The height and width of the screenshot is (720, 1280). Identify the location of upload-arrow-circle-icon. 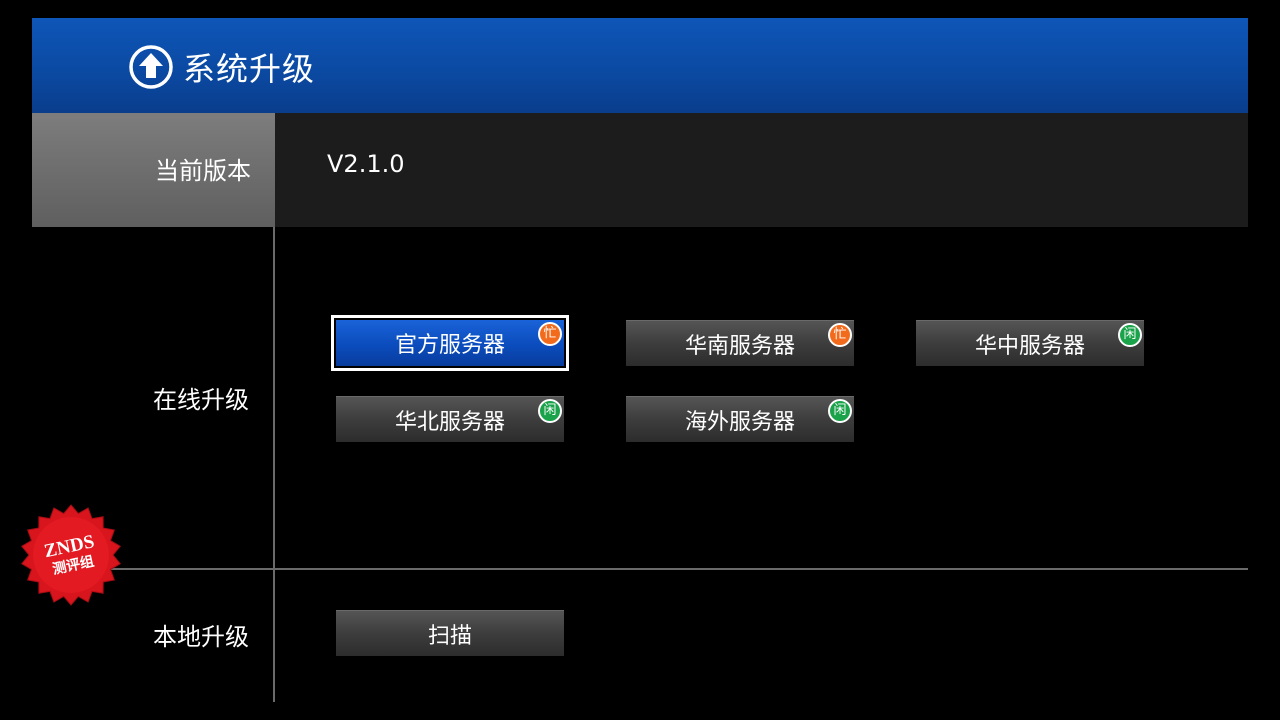
(151, 67).